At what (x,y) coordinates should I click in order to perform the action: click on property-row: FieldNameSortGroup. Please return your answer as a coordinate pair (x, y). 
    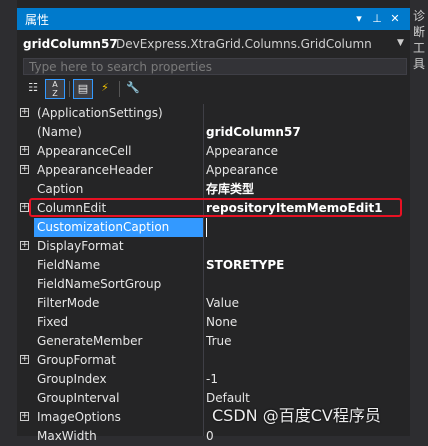
    Looking at the image, I should click on (213, 284).